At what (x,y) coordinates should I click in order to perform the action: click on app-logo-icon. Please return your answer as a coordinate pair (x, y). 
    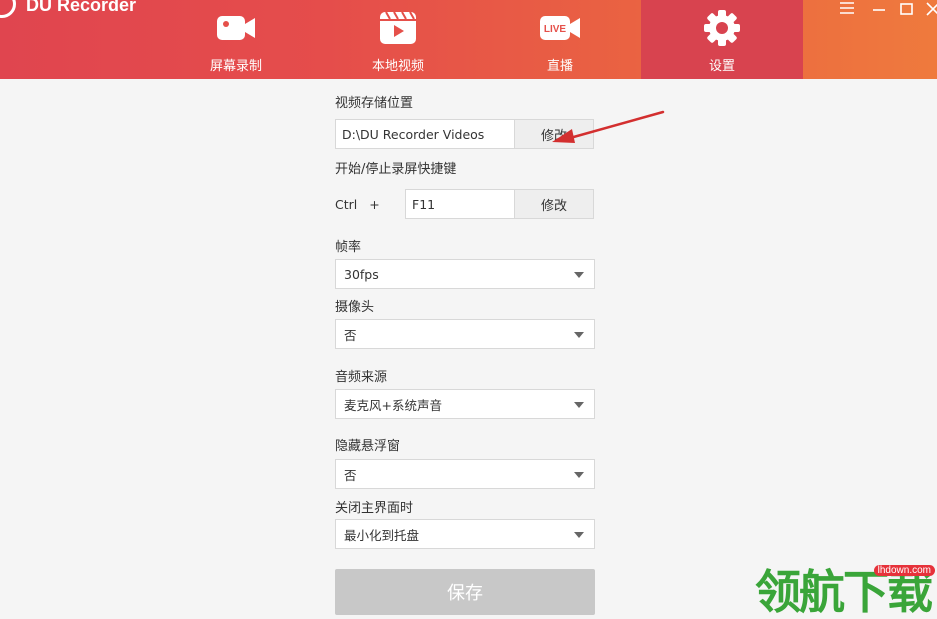
    Looking at the image, I should click on (8, 9).